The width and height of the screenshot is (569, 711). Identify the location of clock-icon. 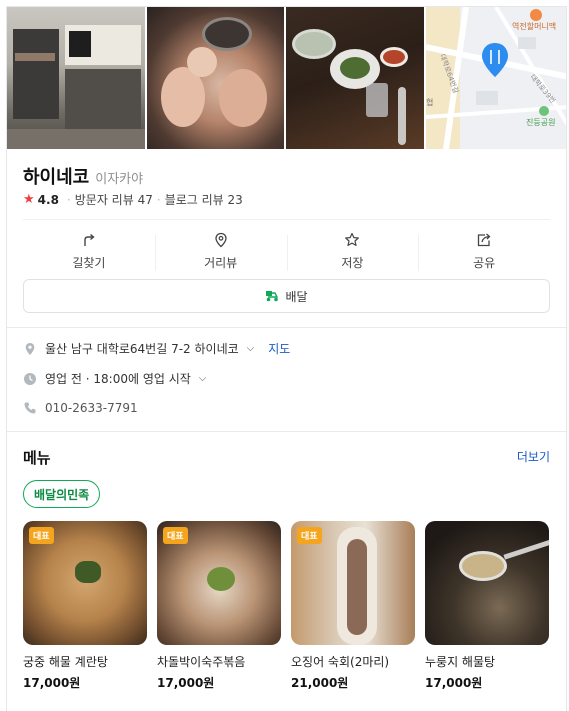
(30, 378).